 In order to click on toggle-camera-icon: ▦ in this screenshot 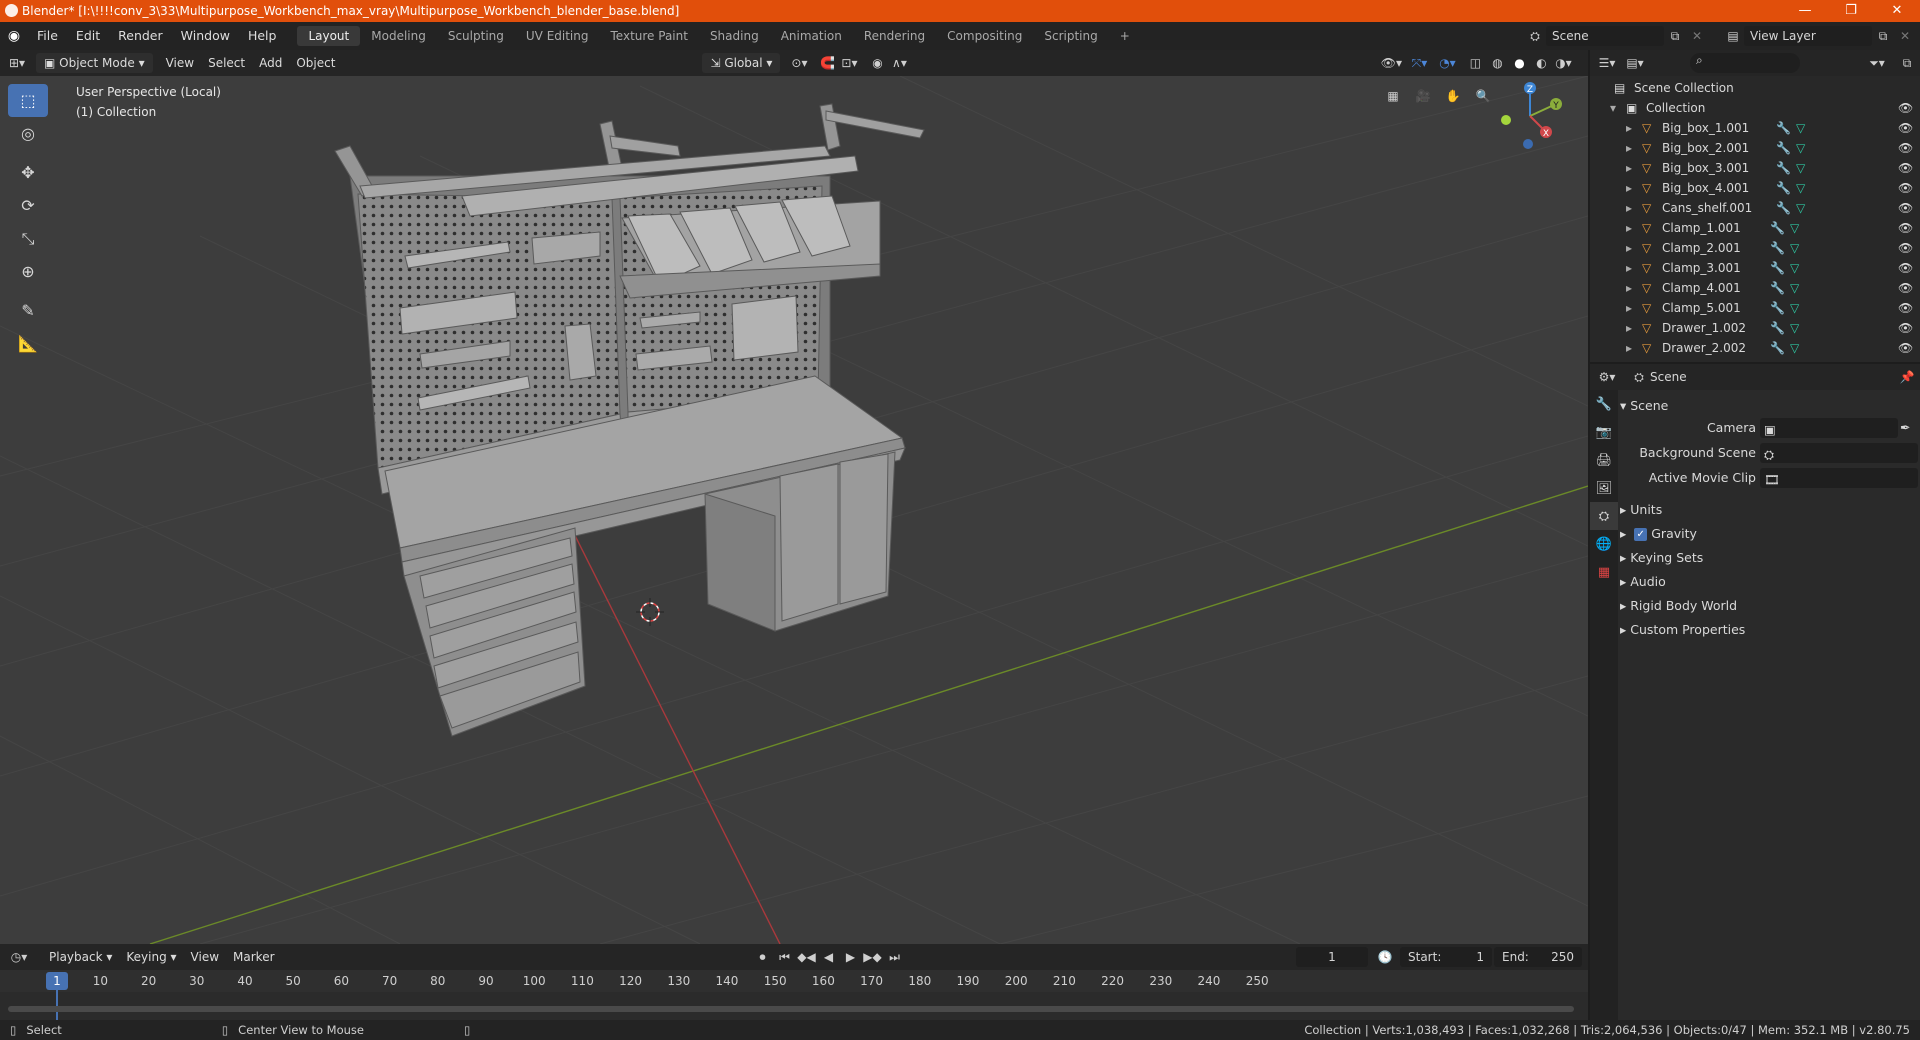, I will do `click(1393, 96)`.